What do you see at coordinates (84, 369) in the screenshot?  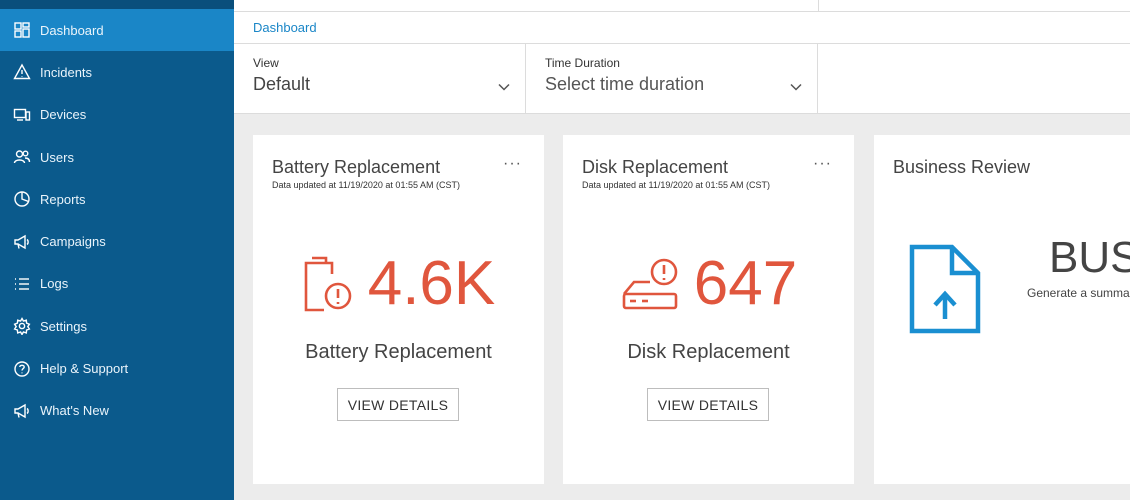 I see `sidebar-item-label: Help & Support` at bounding box center [84, 369].